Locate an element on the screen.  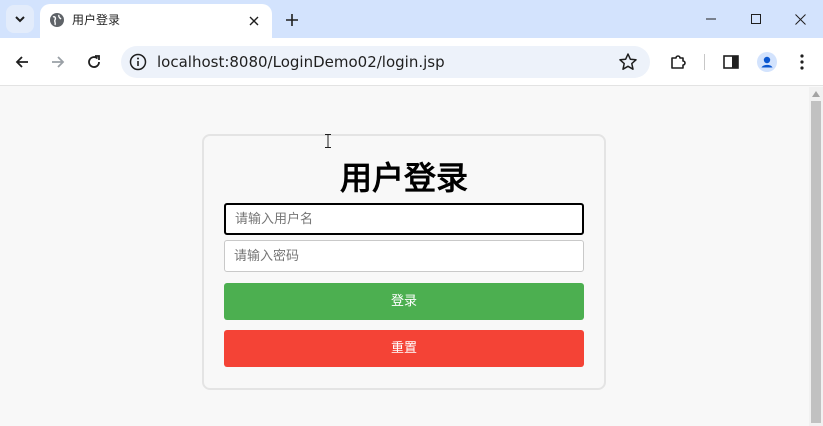
forward-button is located at coordinates (58, 62).